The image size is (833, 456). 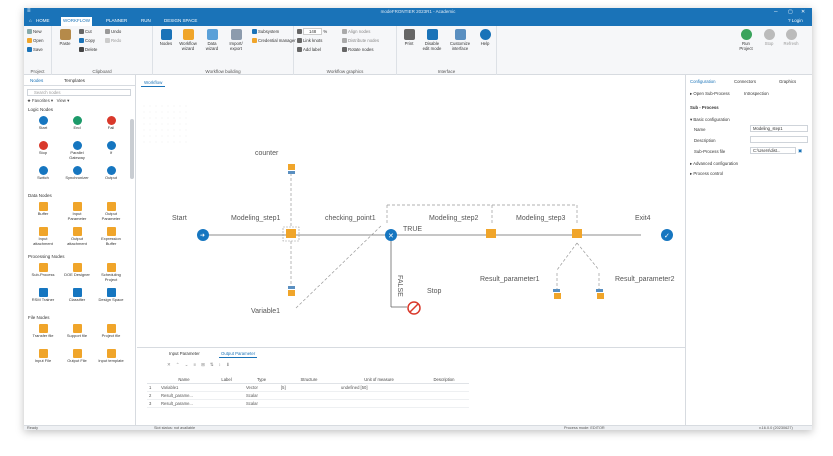 What do you see at coordinates (188, 40) in the screenshot?
I see `workflow-wizard-button: Workflow wizard` at bounding box center [188, 40].